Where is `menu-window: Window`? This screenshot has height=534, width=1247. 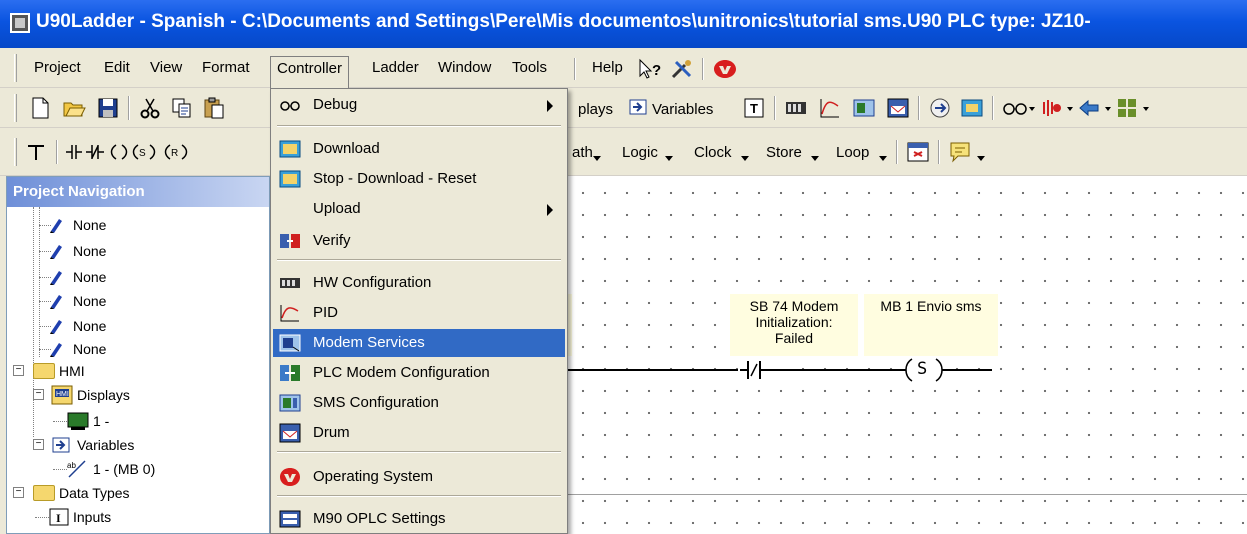
menu-window: Window is located at coordinates (464, 69).